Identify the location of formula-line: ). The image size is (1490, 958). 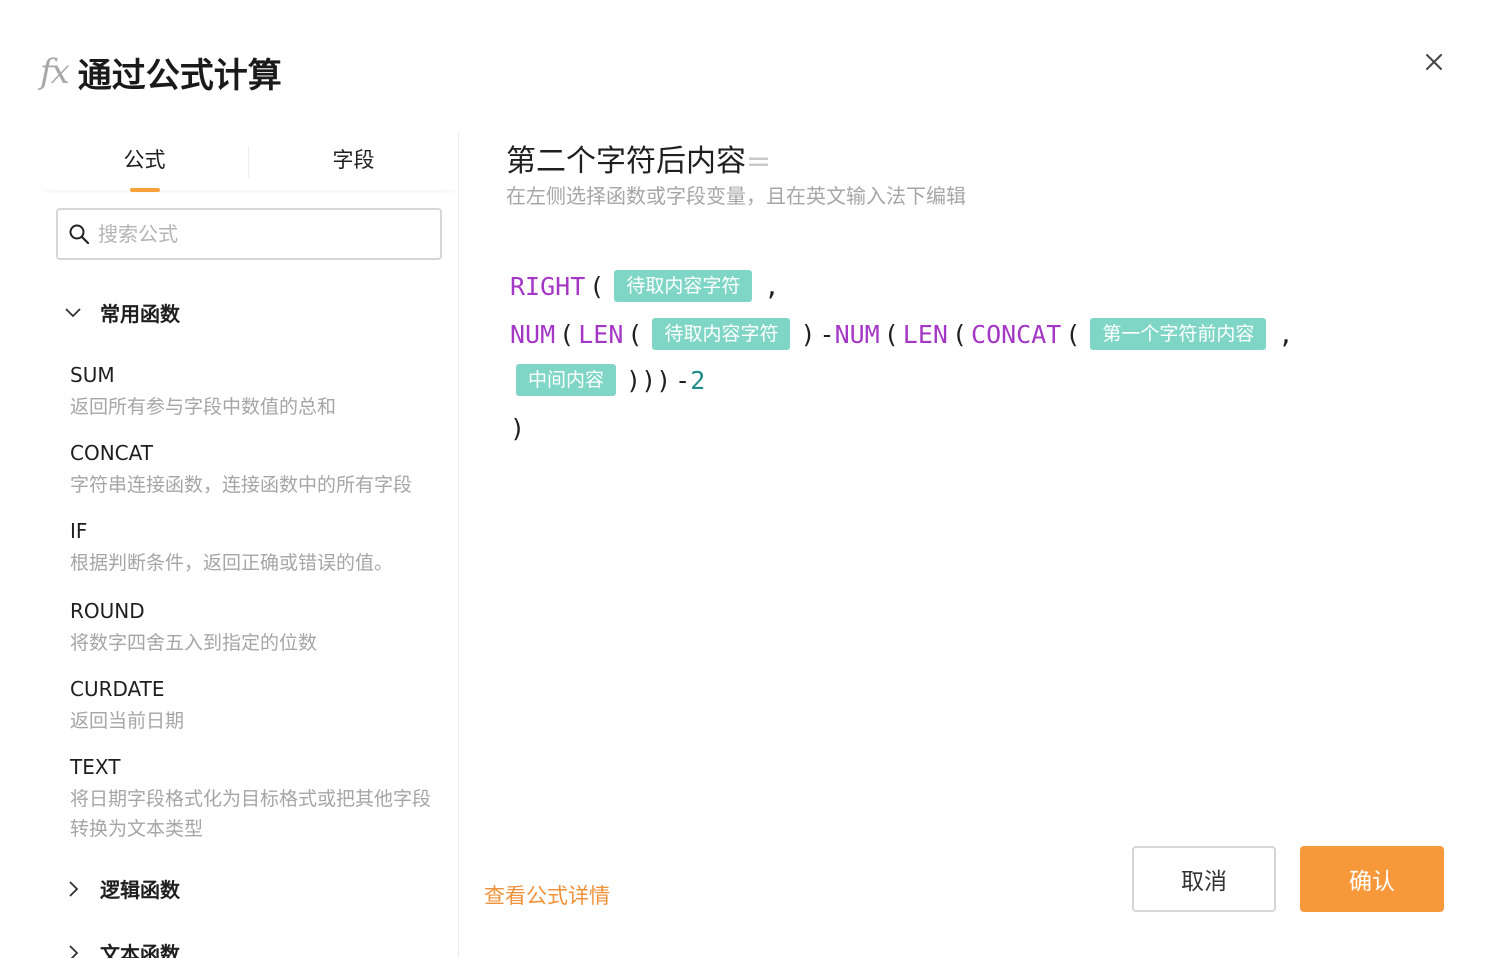
(519, 428).